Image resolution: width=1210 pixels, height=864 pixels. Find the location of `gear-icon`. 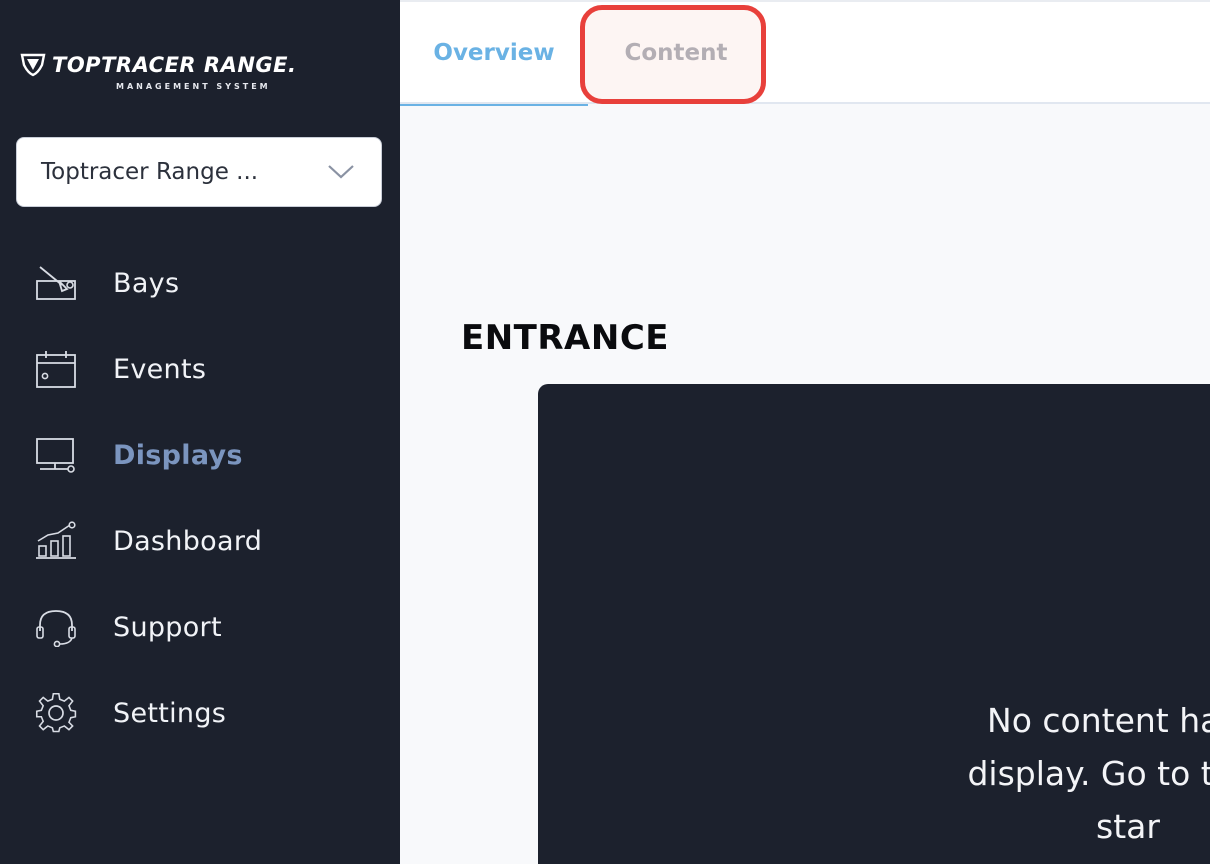

gear-icon is located at coordinates (56, 713).